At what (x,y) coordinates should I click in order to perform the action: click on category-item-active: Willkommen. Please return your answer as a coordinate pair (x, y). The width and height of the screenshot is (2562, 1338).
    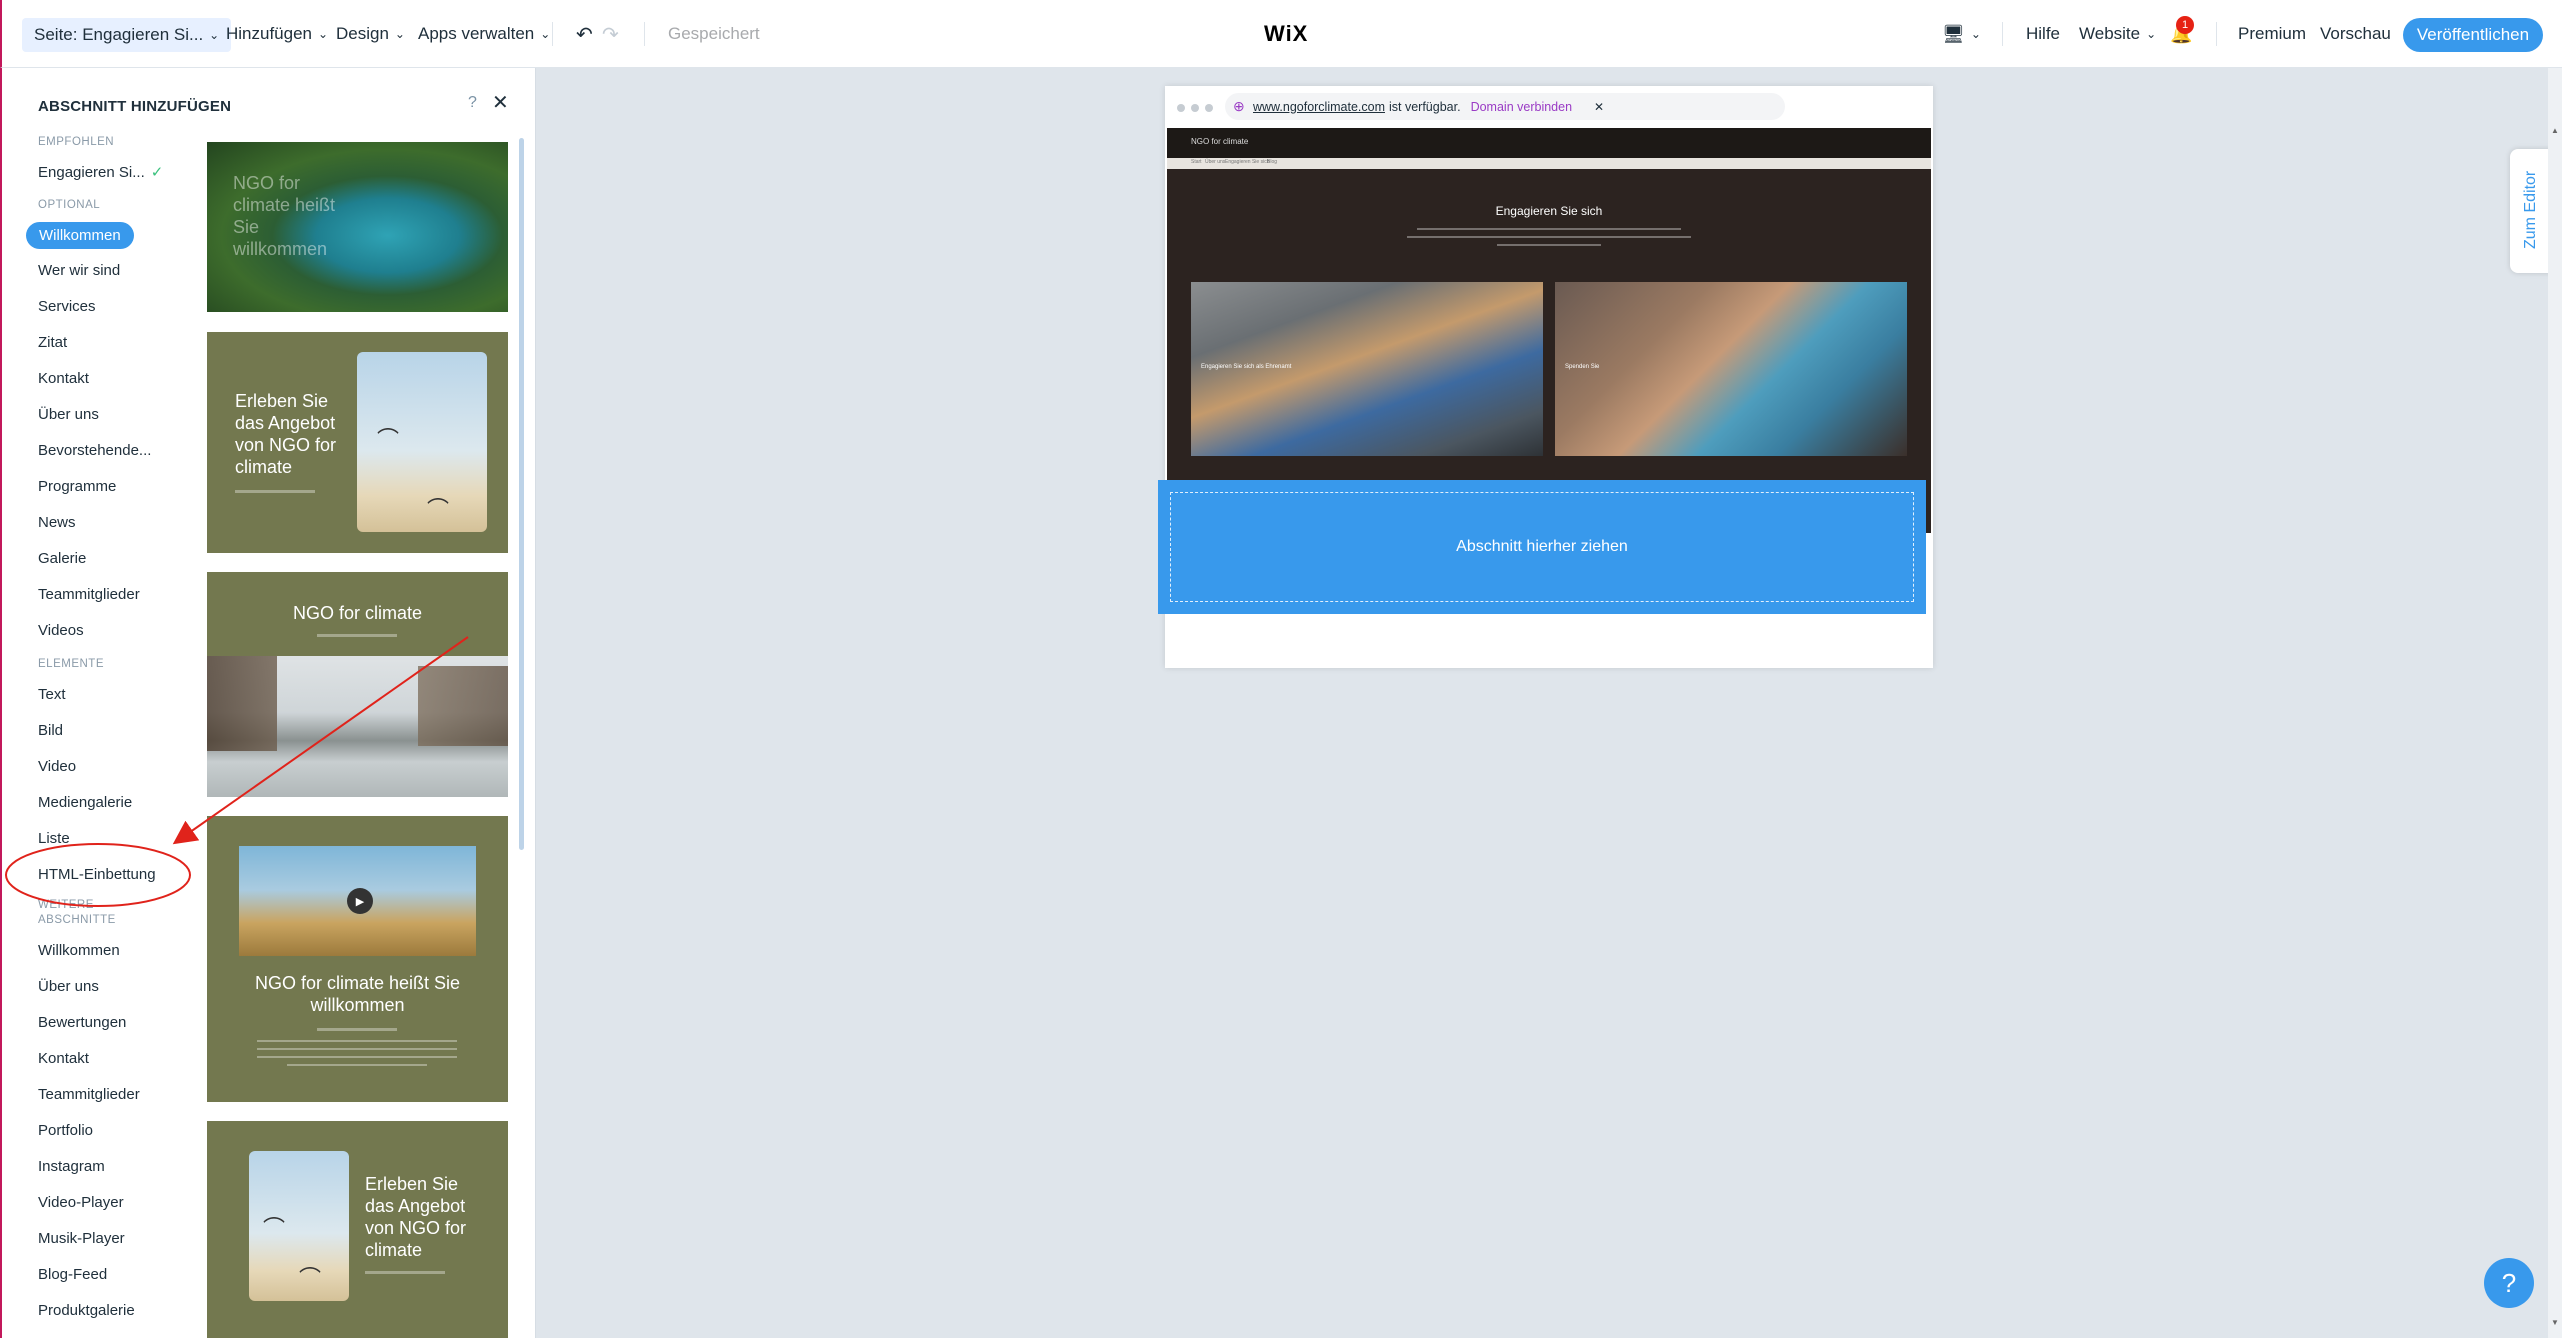
    Looking at the image, I should click on (80, 235).